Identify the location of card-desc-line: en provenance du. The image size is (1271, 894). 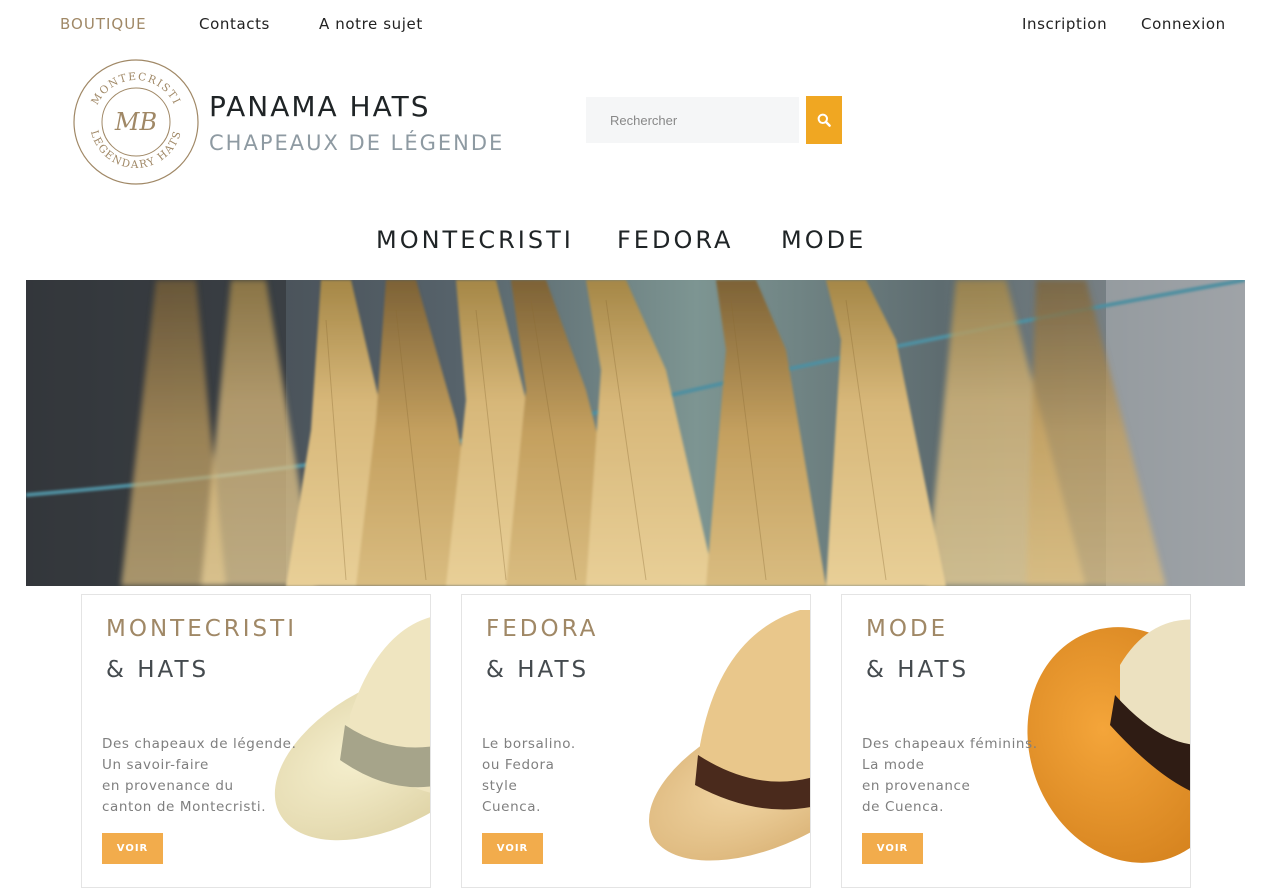
(168, 786).